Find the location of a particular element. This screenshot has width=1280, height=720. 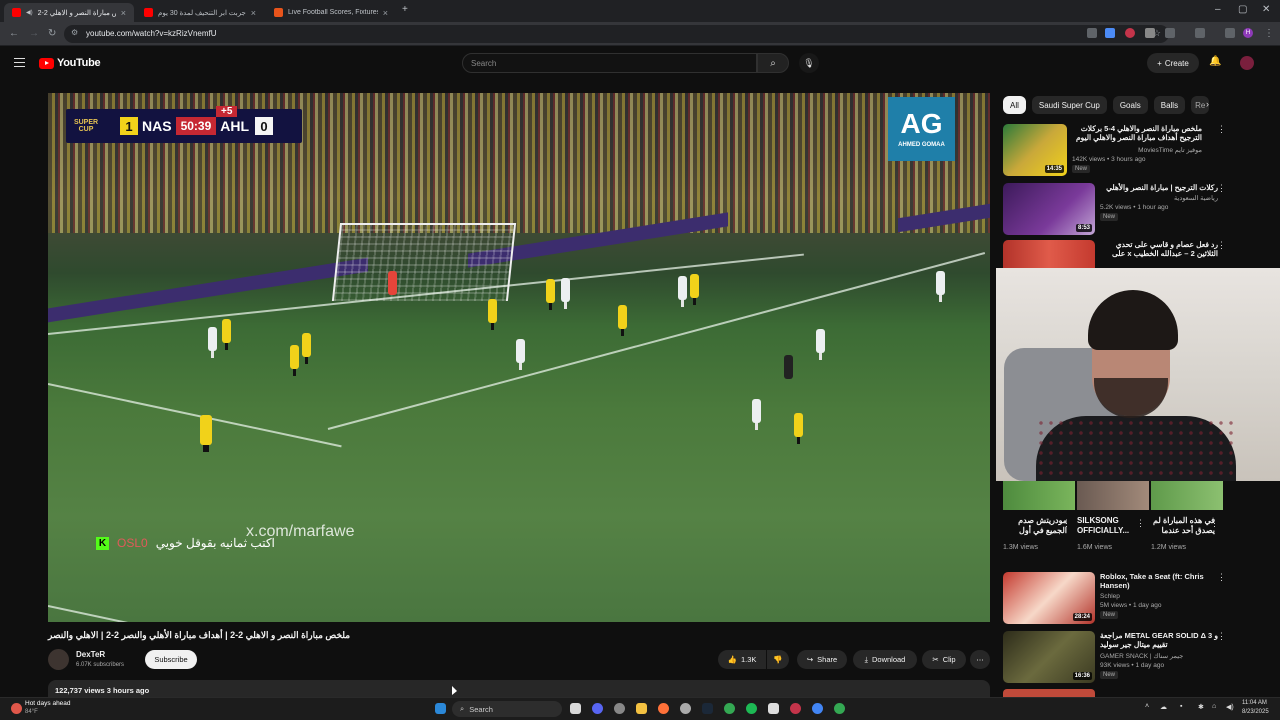

chip-balls: Balls is located at coordinates (1169, 105).